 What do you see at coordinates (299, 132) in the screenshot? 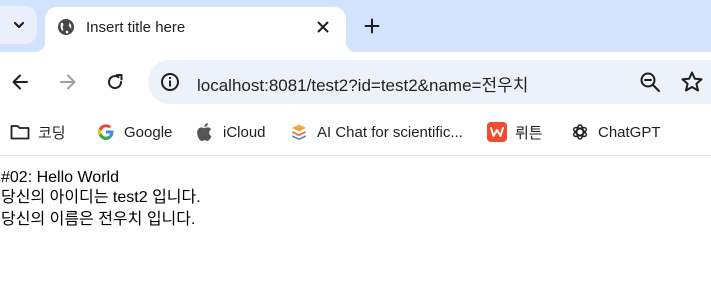
I see `stack-icon` at bounding box center [299, 132].